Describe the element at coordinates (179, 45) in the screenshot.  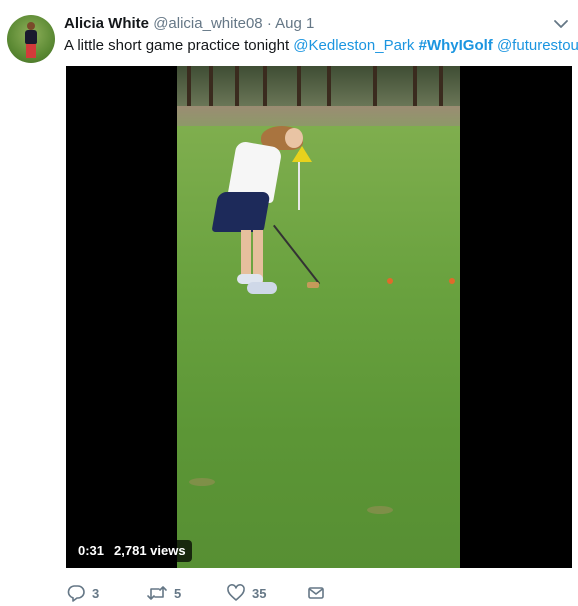
I see `tweet-text-body: A little short game practice tonight` at that location.